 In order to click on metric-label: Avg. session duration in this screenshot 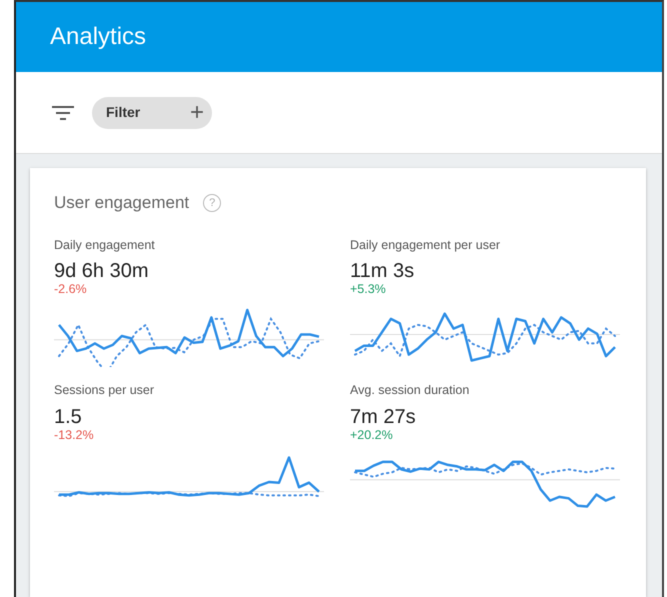, I will do `click(410, 391)`.